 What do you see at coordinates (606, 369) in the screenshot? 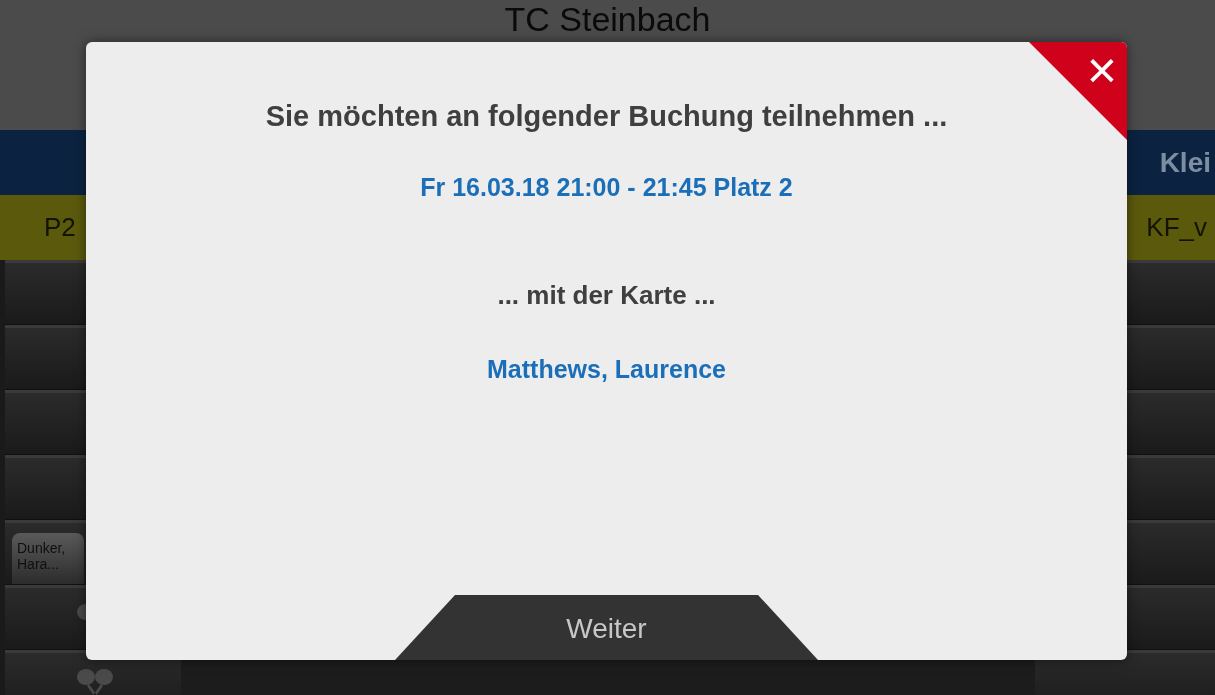
I see `card-holder-name: Matthews, Laurence` at bounding box center [606, 369].